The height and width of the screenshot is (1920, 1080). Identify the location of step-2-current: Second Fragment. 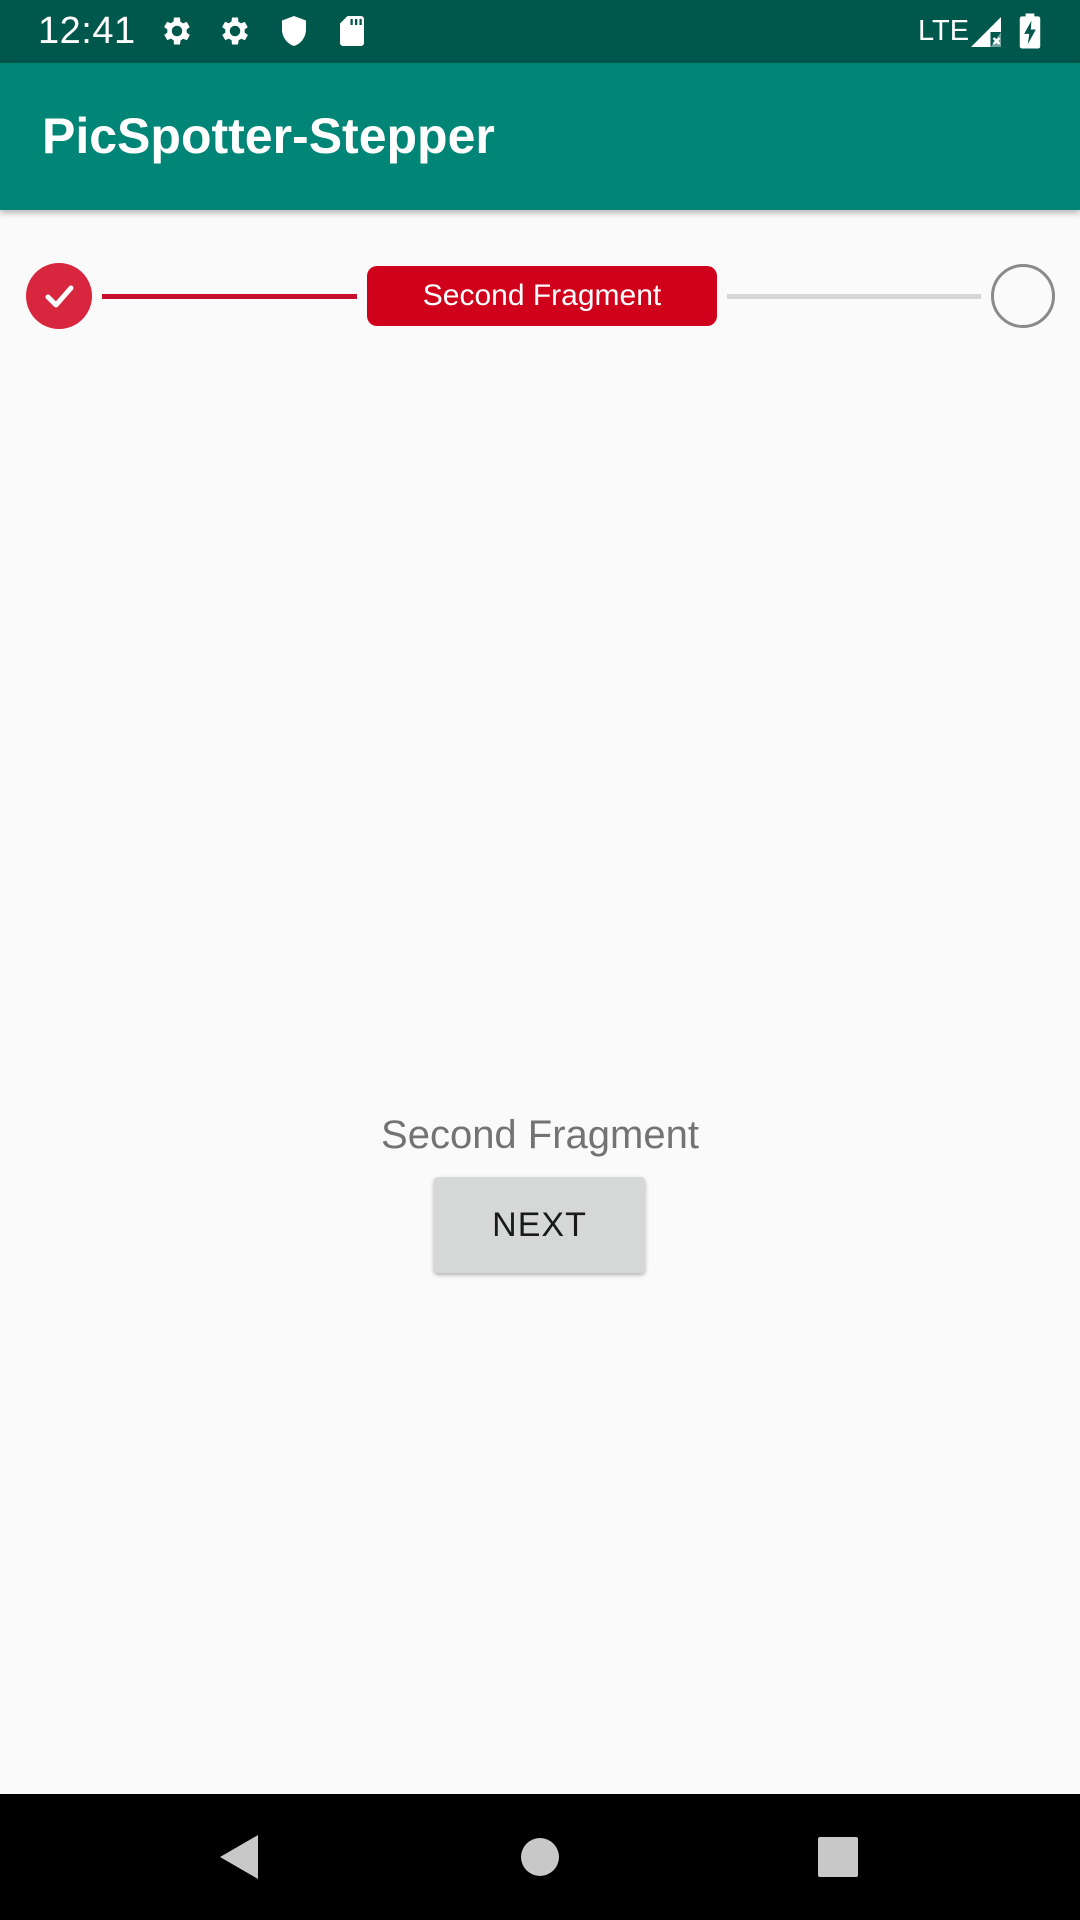
(542, 296).